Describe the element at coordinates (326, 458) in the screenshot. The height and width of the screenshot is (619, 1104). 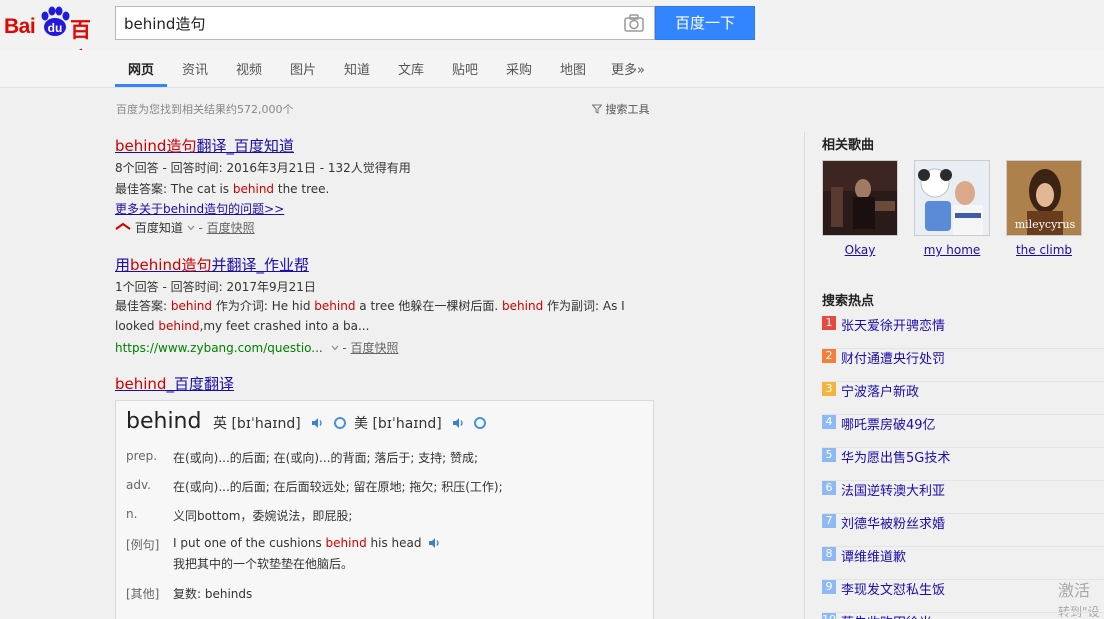
I see `definition: 在(或向)...的后面; 在(或向)...的背面; 落后于; 支持; 赞成;` at that location.